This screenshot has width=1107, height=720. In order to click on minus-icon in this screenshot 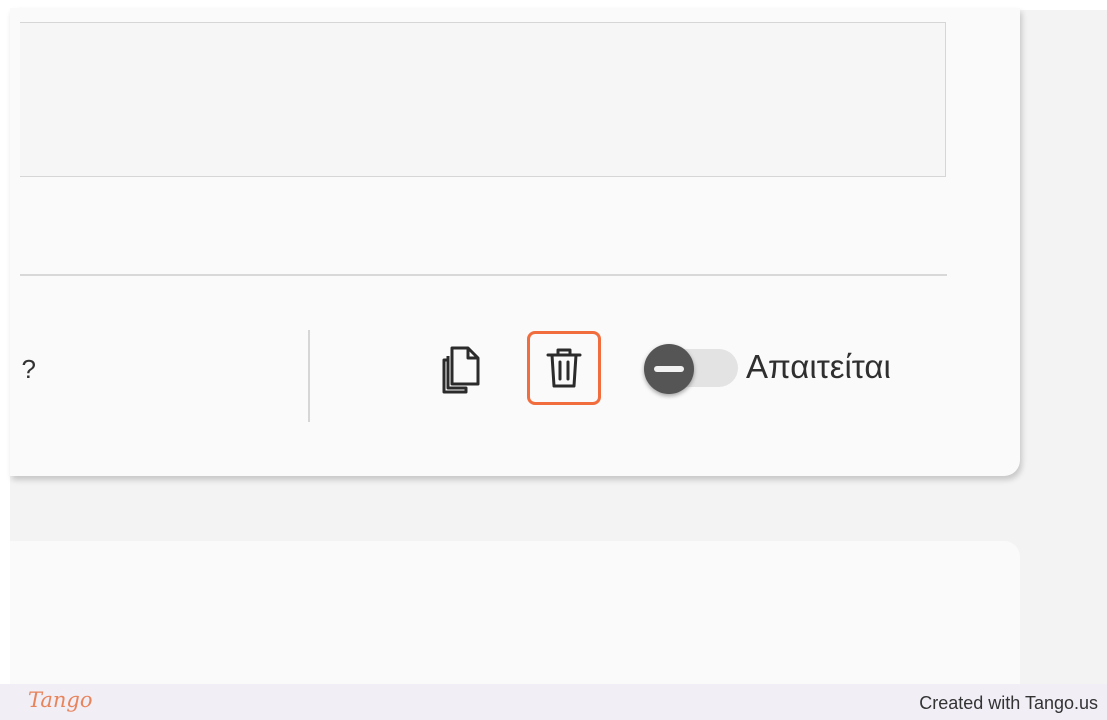, I will do `click(669, 369)`.